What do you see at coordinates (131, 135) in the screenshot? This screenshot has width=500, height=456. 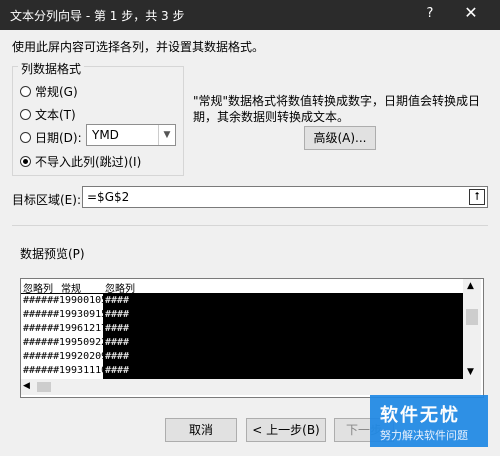 I see `date-format-select: YMD ▼` at bounding box center [131, 135].